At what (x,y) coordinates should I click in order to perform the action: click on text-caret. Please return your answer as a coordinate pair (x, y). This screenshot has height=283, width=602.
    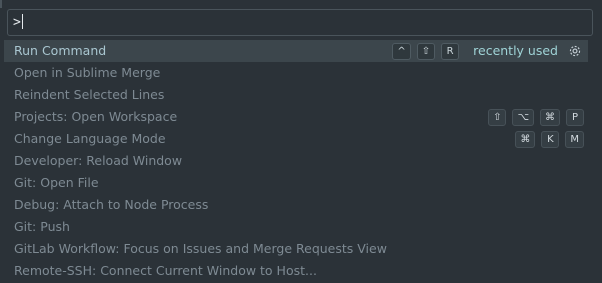
    Looking at the image, I should click on (22, 21).